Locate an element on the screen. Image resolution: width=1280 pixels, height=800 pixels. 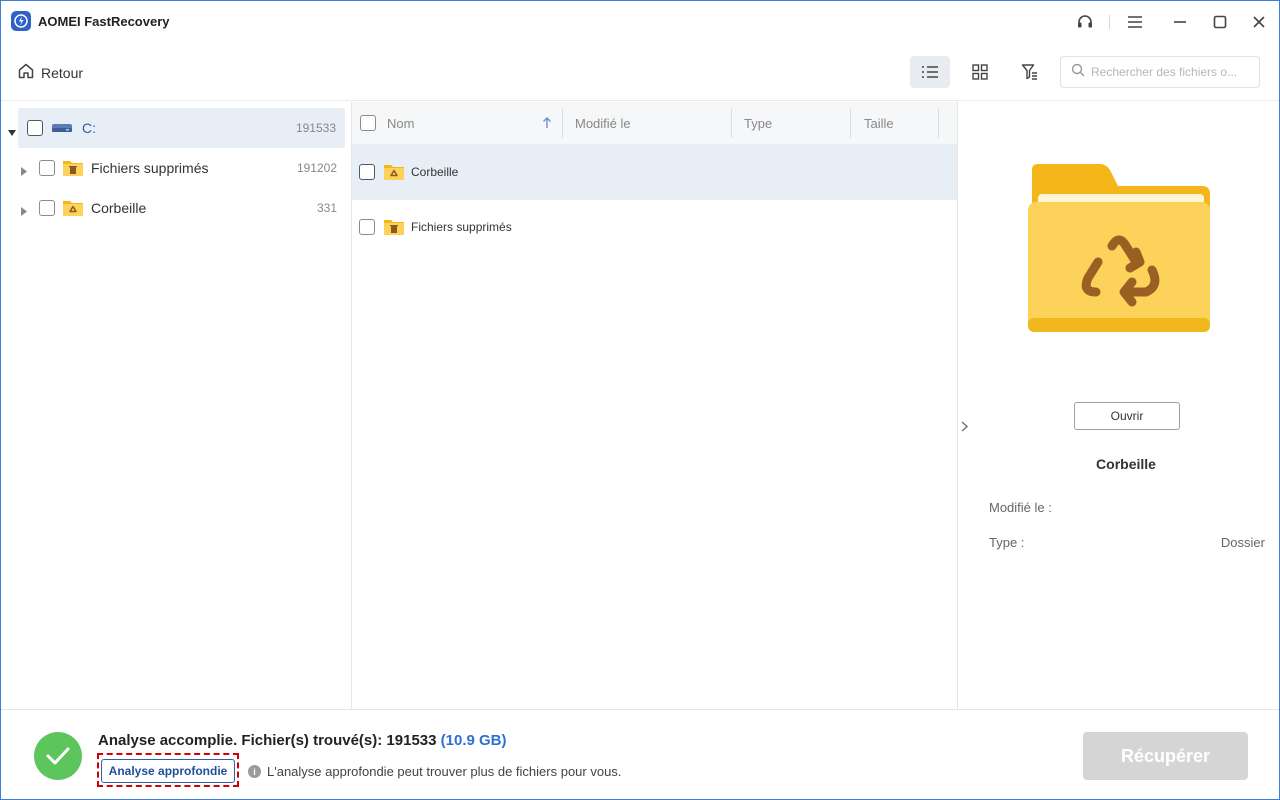
tree-item-corbeille: Corbeille 331 is located at coordinates (173, 208).